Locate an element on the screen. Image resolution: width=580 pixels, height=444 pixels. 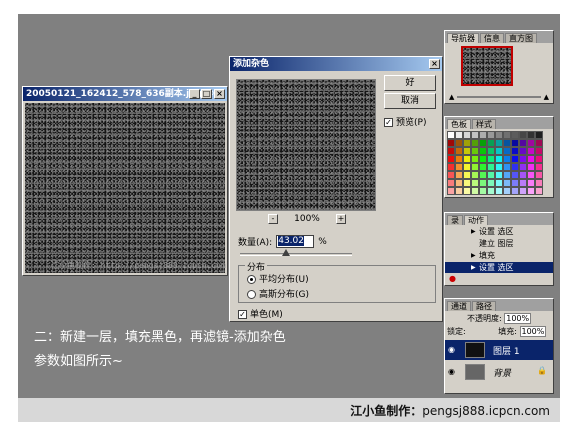
zoom-out-button: - is located at coordinates (273, 219).